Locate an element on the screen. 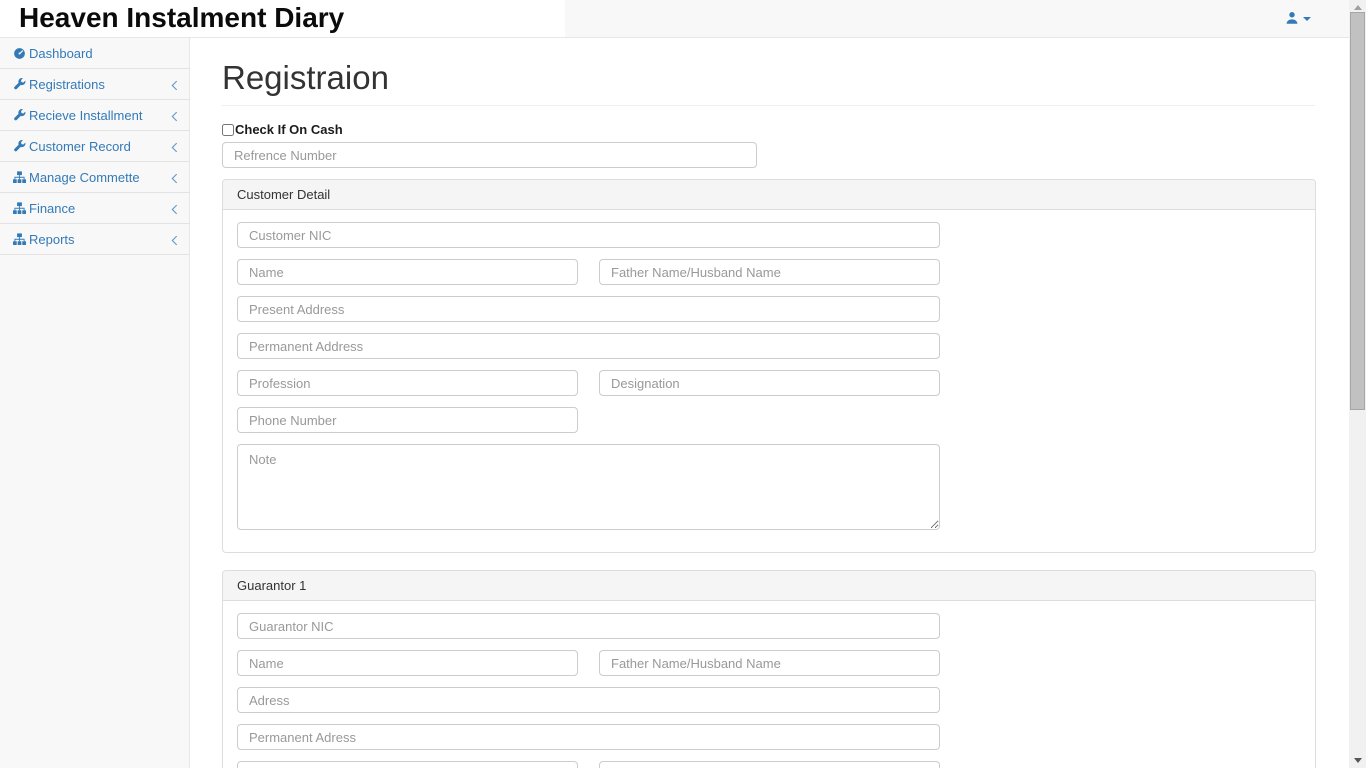 The height and width of the screenshot is (768, 1366). customer-detail-designation-input is located at coordinates (769, 383).